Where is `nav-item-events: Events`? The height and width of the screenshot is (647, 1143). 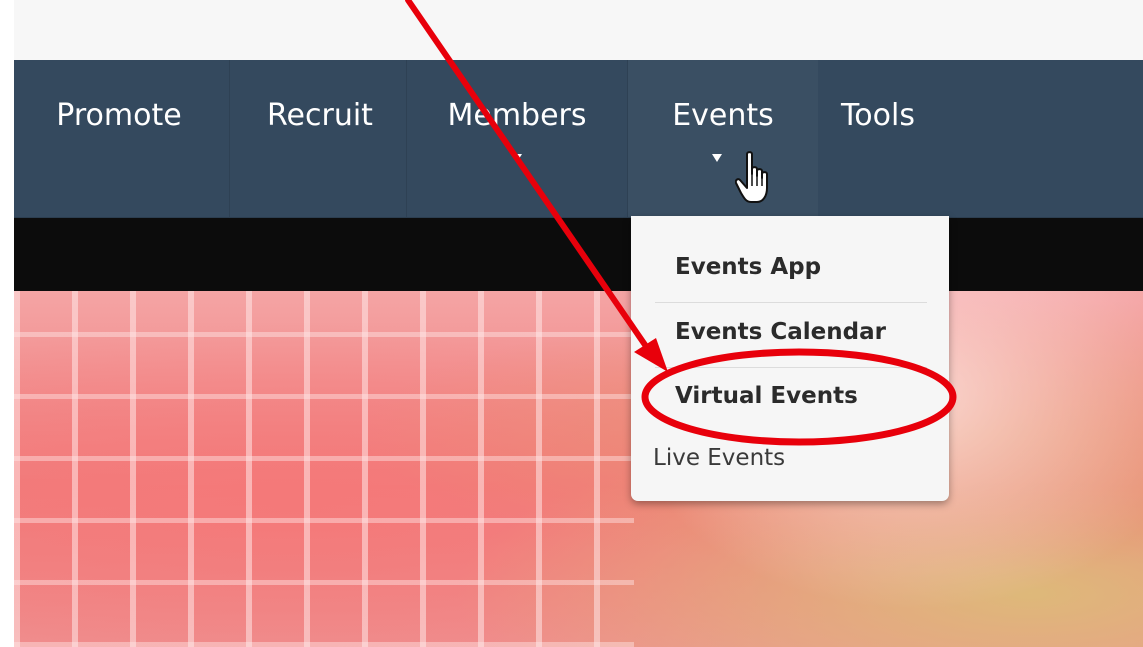
nav-item-events: Events is located at coordinates (723, 138).